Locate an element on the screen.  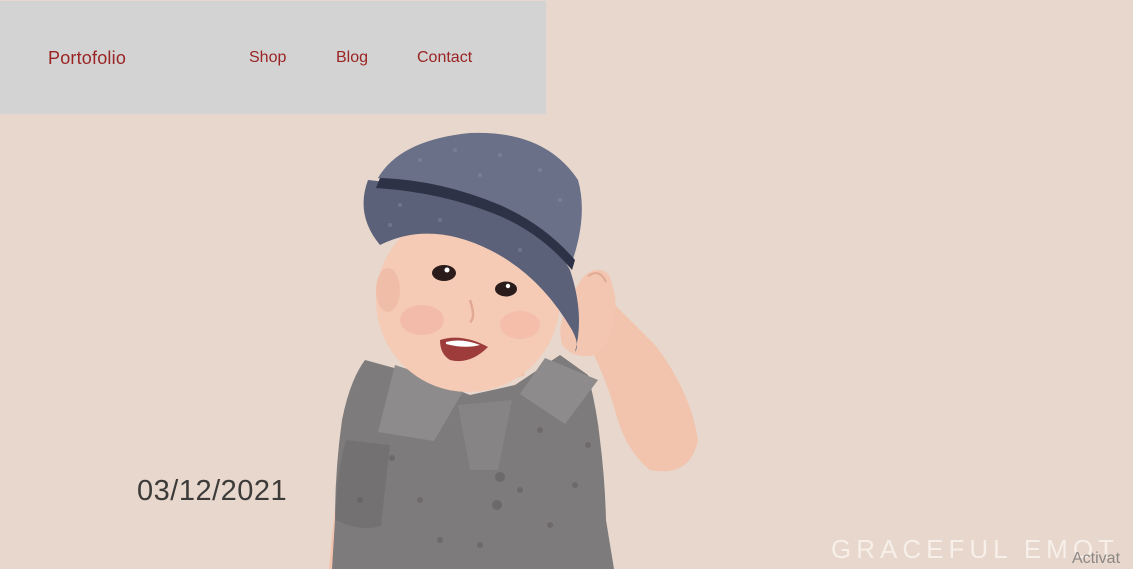
nav-link-contact: Contact is located at coordinates (444, 58).